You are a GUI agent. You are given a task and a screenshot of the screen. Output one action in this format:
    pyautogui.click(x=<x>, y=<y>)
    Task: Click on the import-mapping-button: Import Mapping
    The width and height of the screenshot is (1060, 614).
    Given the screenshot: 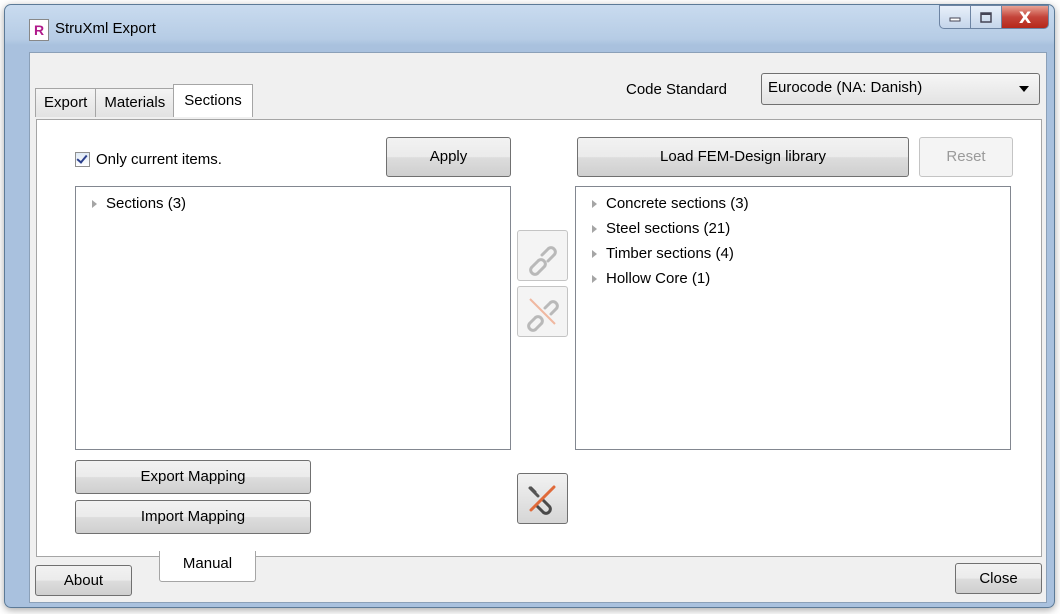 What is the action you would take?
    pyautogui.click(x=193, y=517)
    